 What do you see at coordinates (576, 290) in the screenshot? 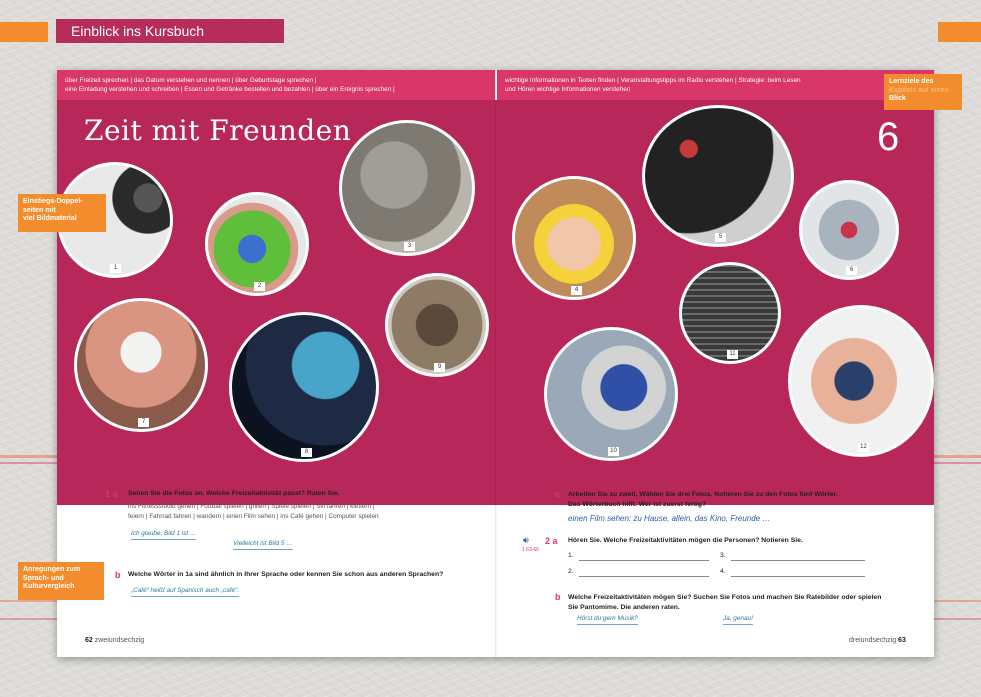
I see `photo-number: 4` at bounding box center [576, 290].